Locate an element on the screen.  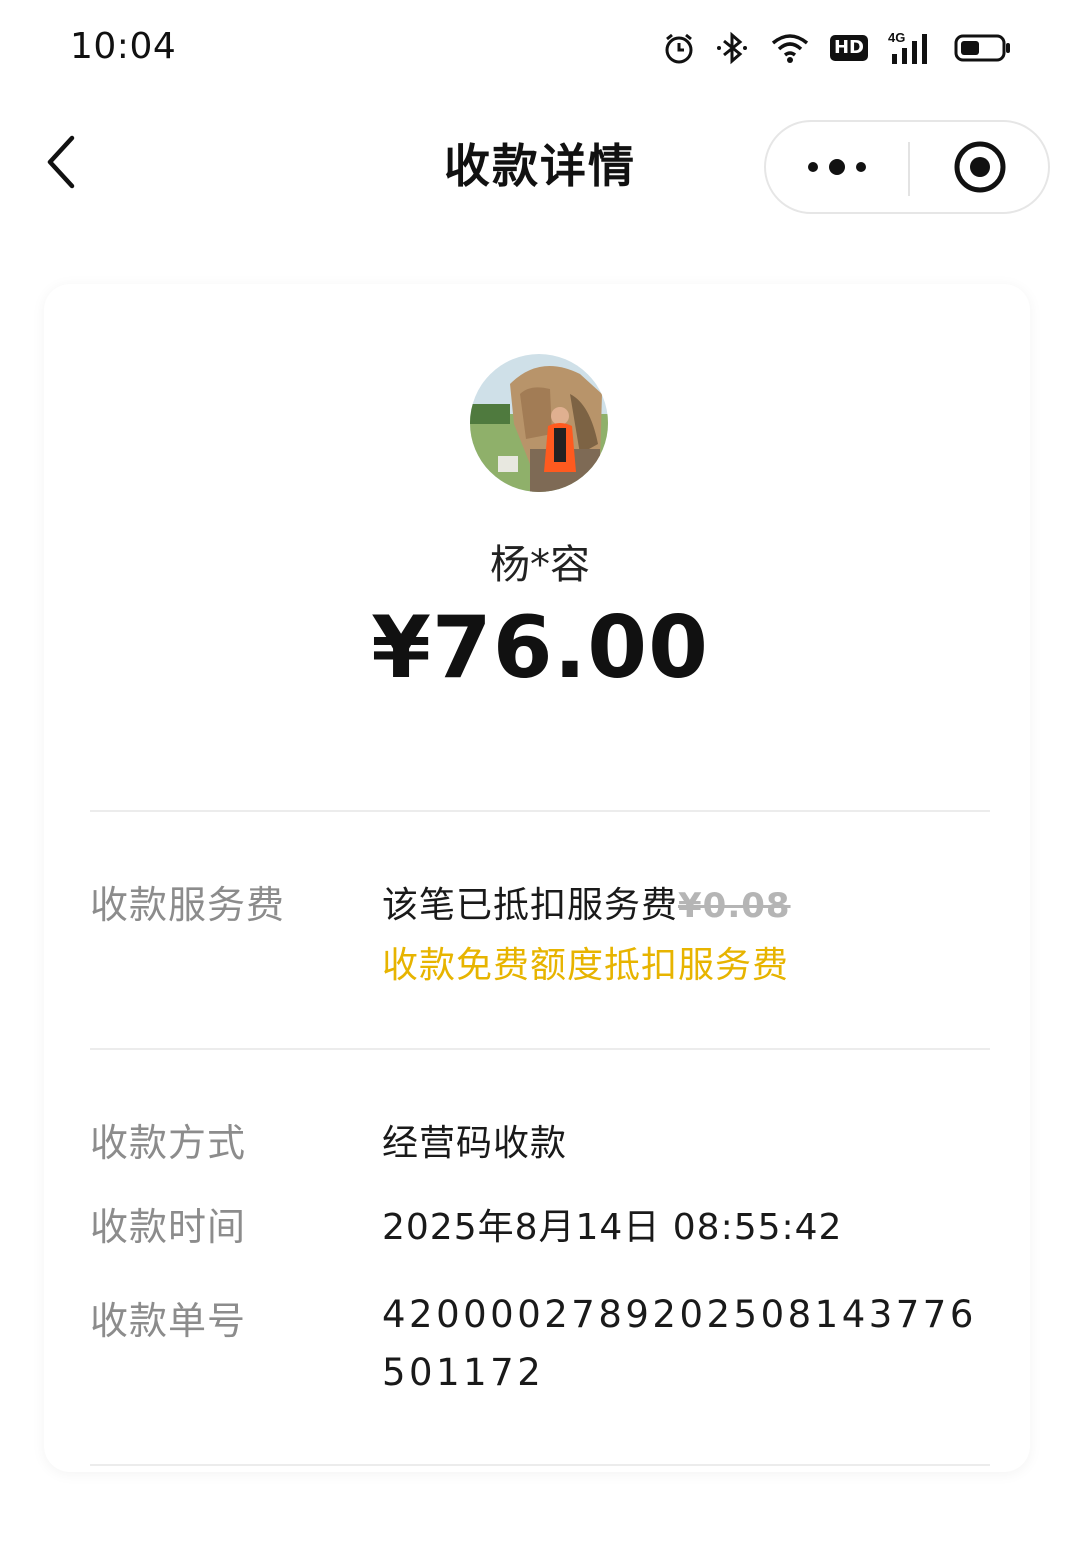
battery-icon is located at coordinates (983, 48).